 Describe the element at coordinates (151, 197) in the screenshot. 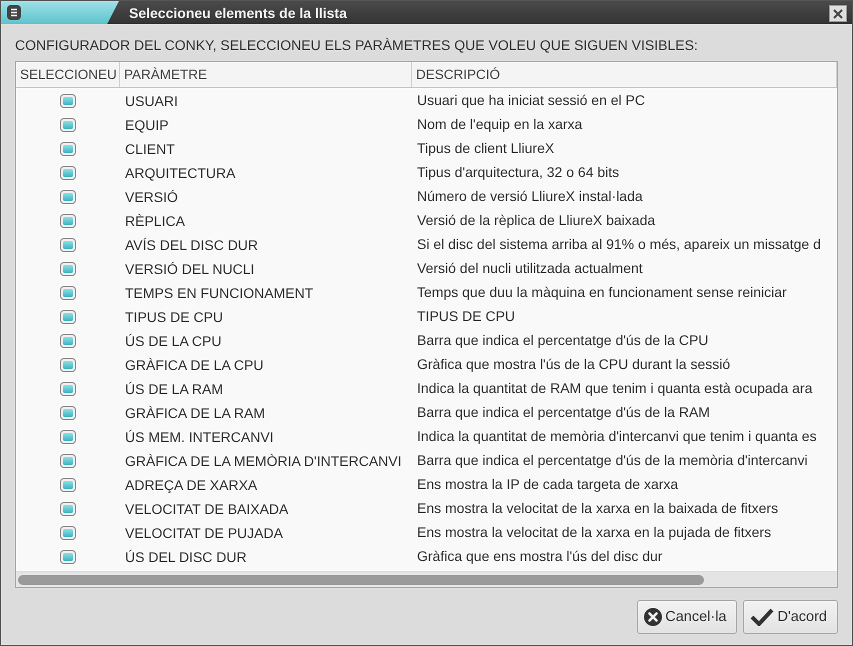

I see `parameter-cell-text: VERSIÓ` at that location.